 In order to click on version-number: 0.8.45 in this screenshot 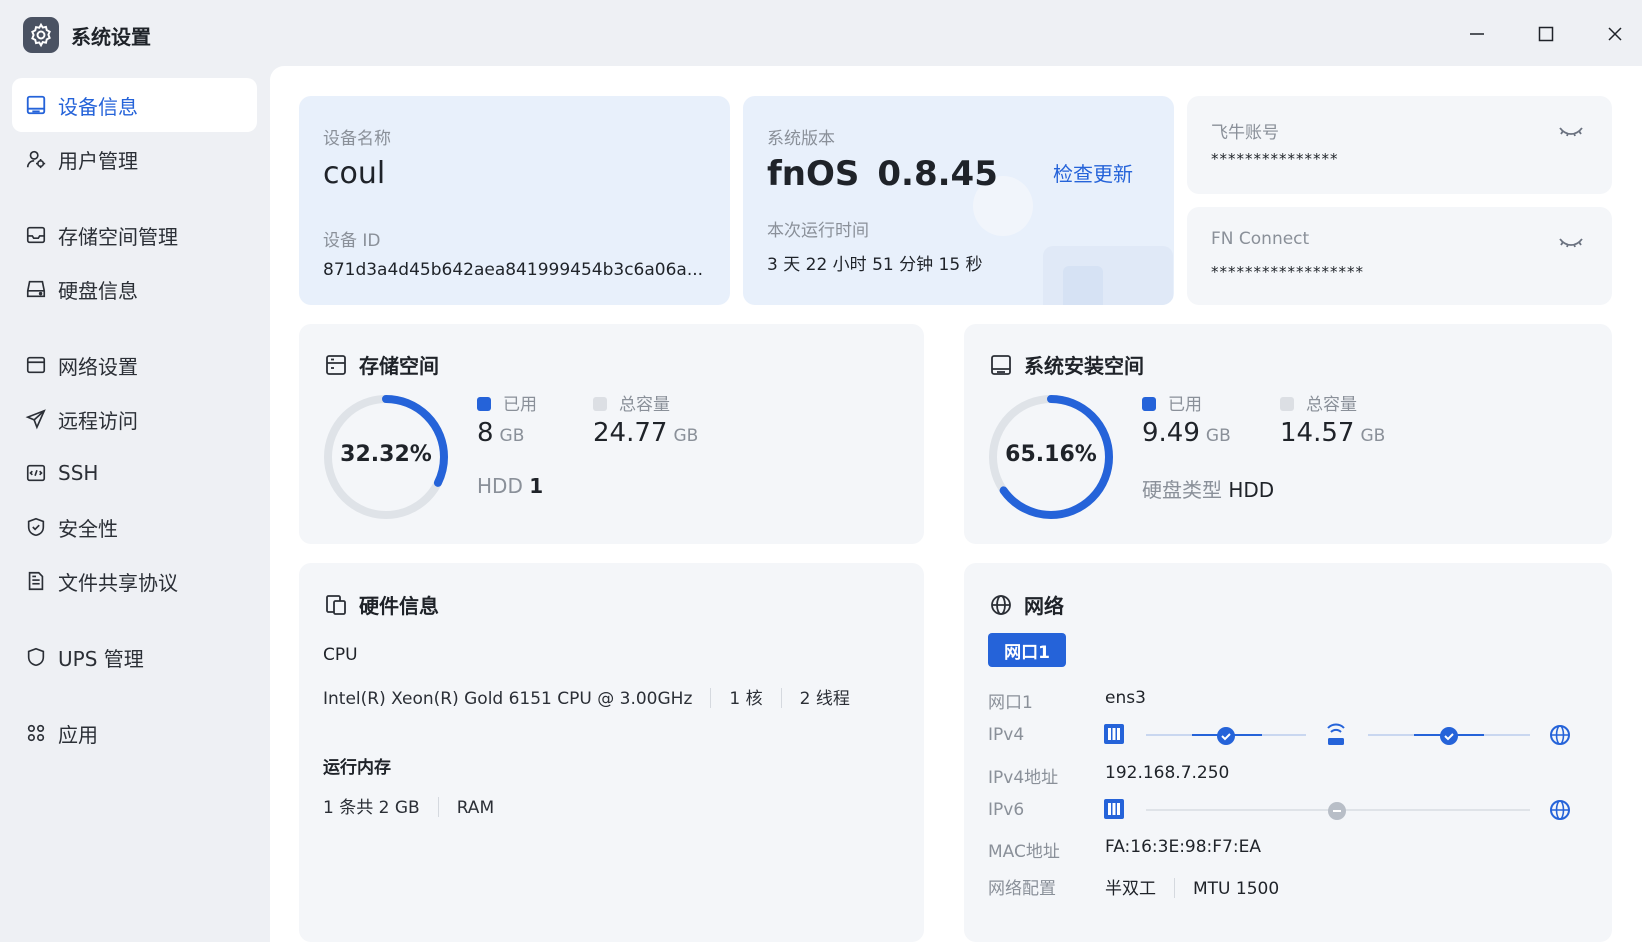, I will do `click(937, 174)`.